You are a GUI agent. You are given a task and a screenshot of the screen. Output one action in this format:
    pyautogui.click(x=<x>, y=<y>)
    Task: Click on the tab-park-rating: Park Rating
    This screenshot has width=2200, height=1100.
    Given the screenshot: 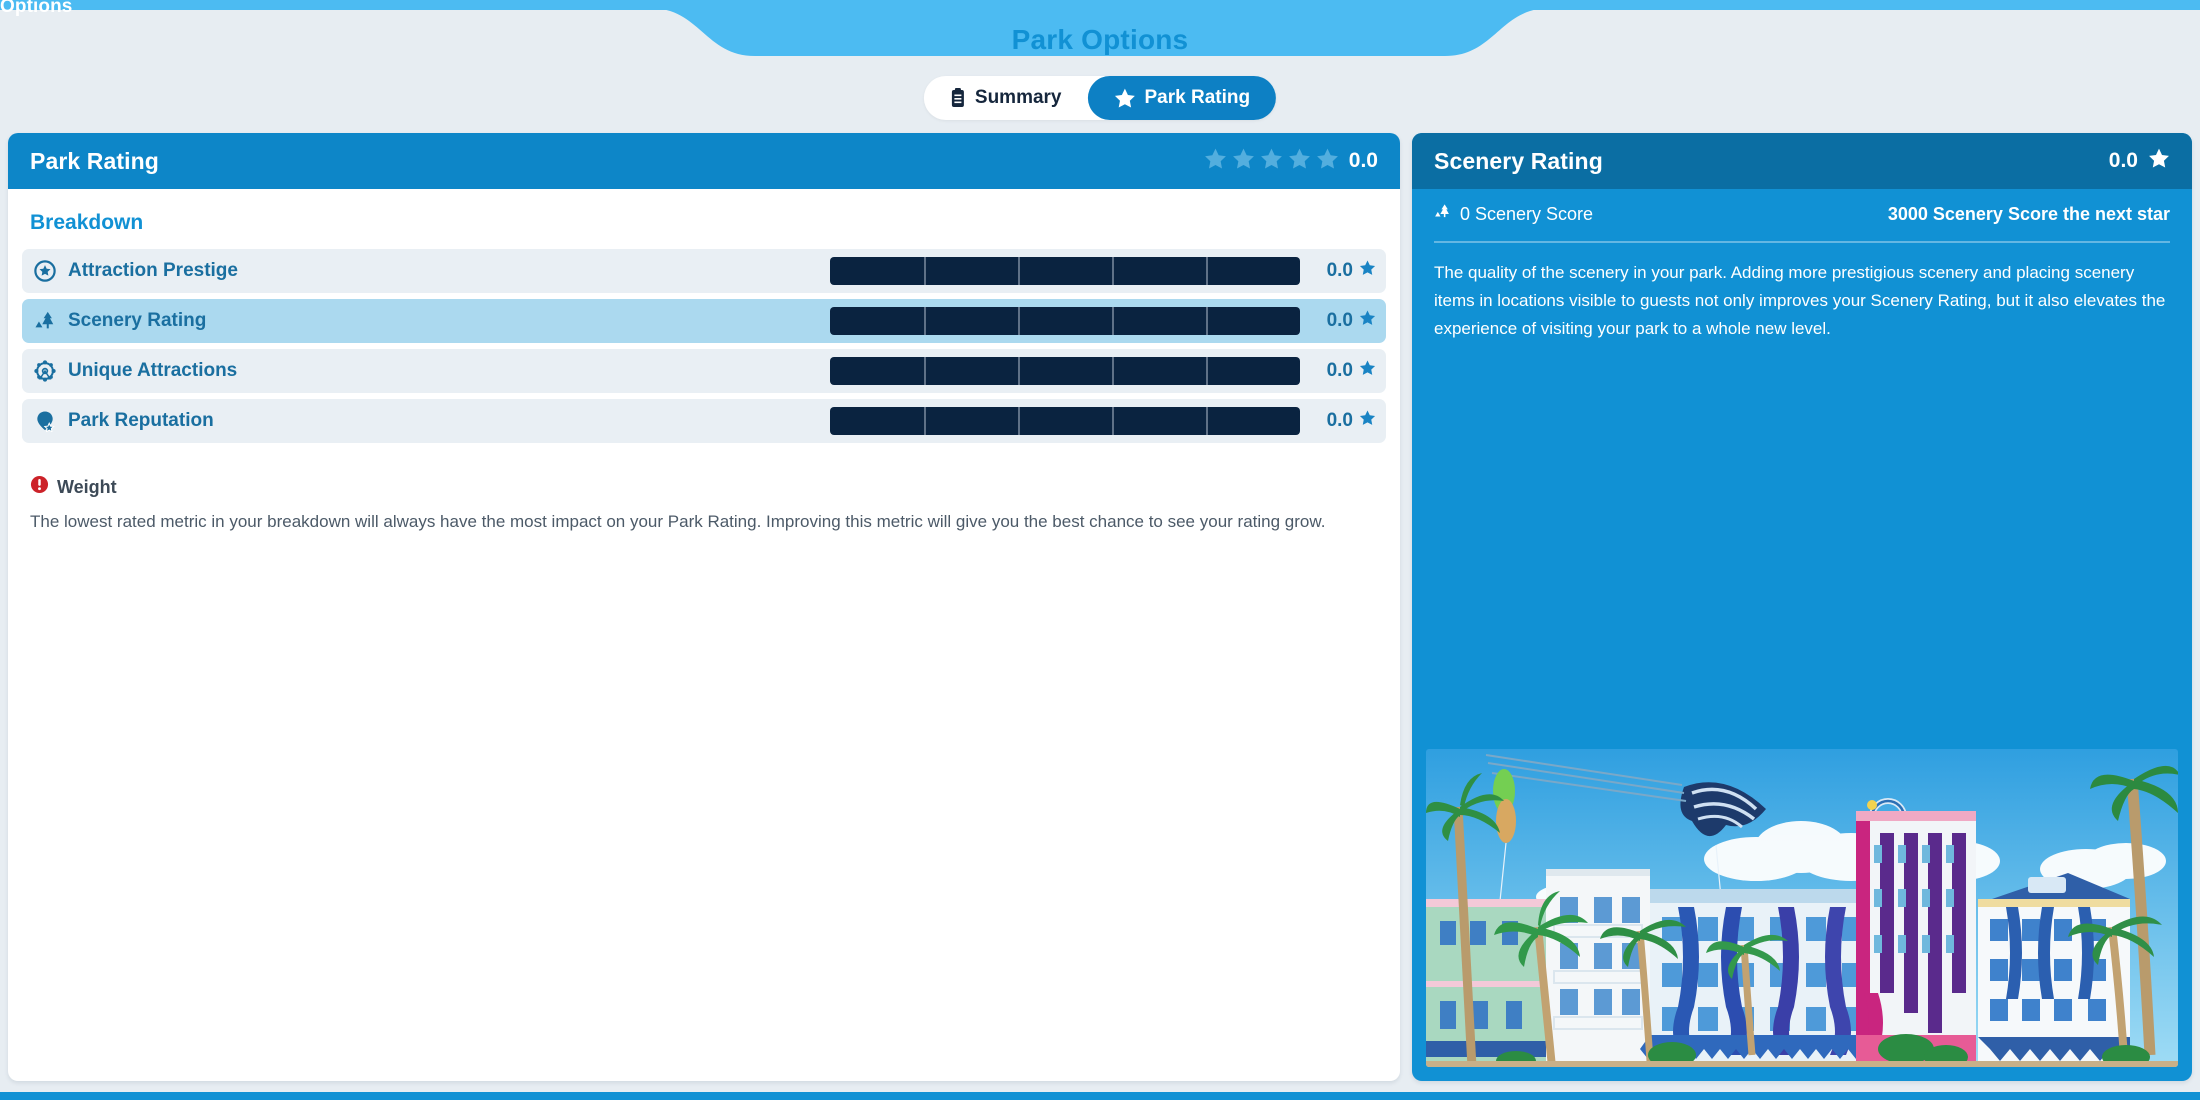 What is the action you would take?
    pyautogui.click(x=1182, y=98)
    